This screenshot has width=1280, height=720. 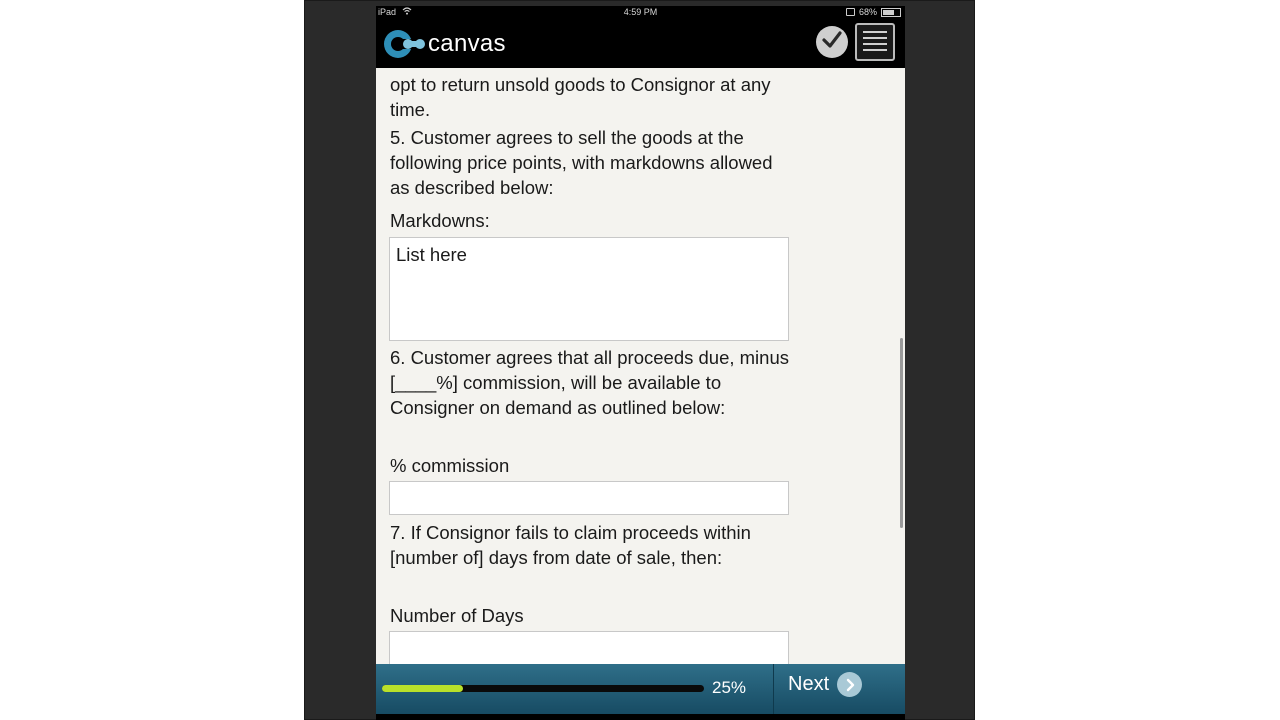 I want to click on next-label: Next, so click(x=809, y=684).